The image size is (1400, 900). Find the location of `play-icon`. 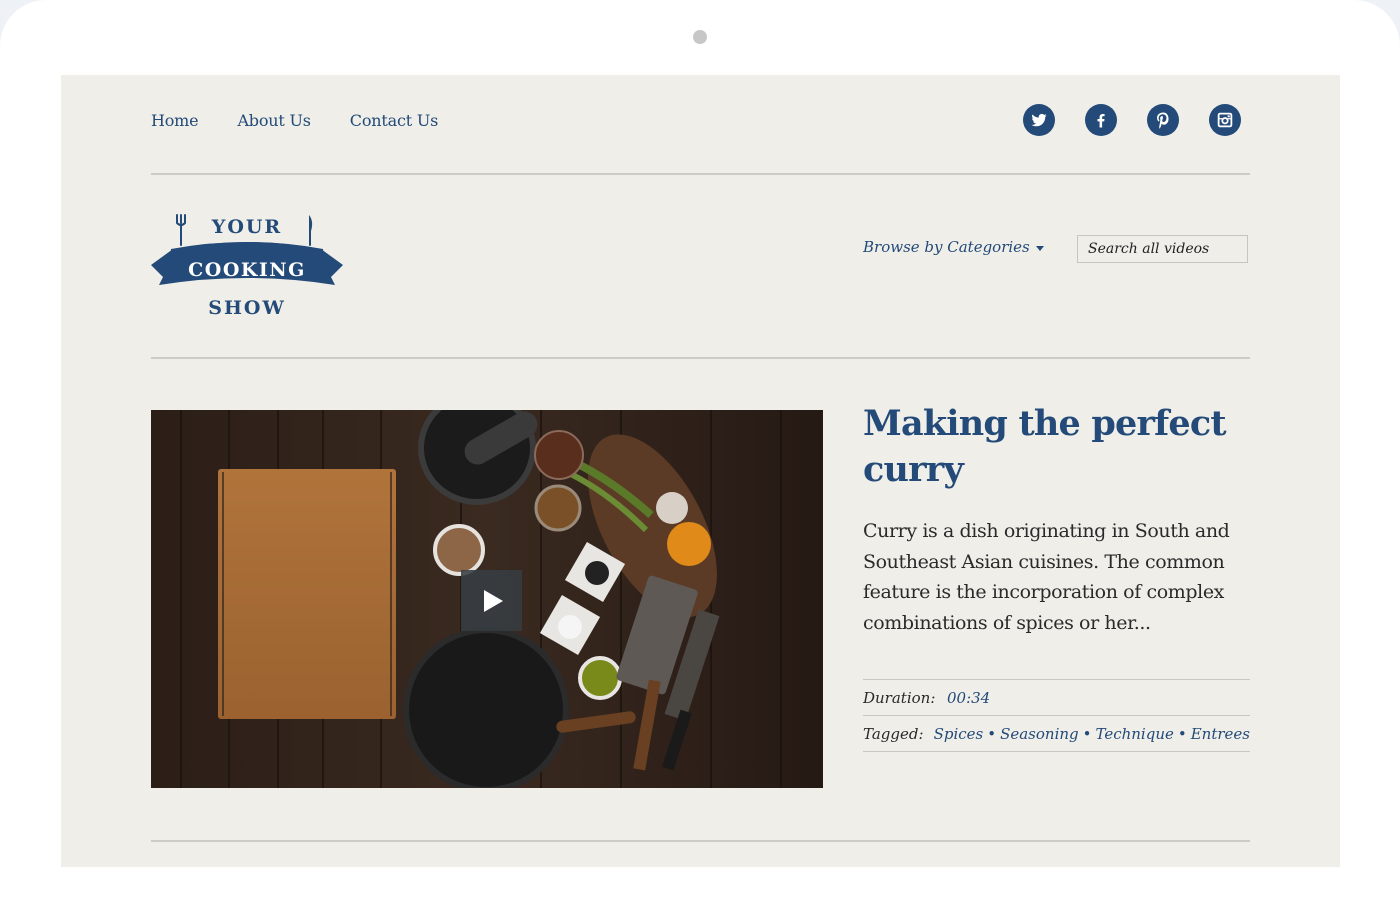

play-icon is located at coordinates (493, 600).